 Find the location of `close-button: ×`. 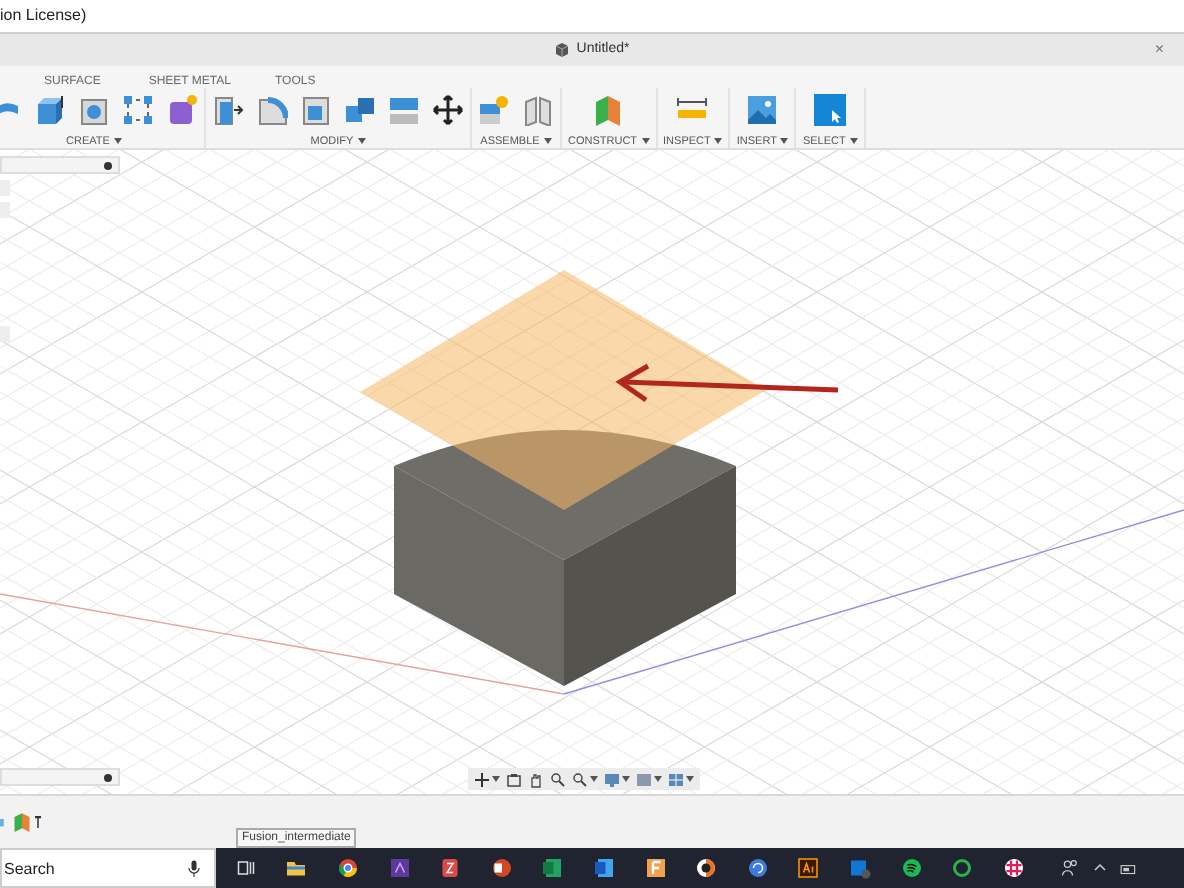

close-button: × is located at coordinates (1159, 48).